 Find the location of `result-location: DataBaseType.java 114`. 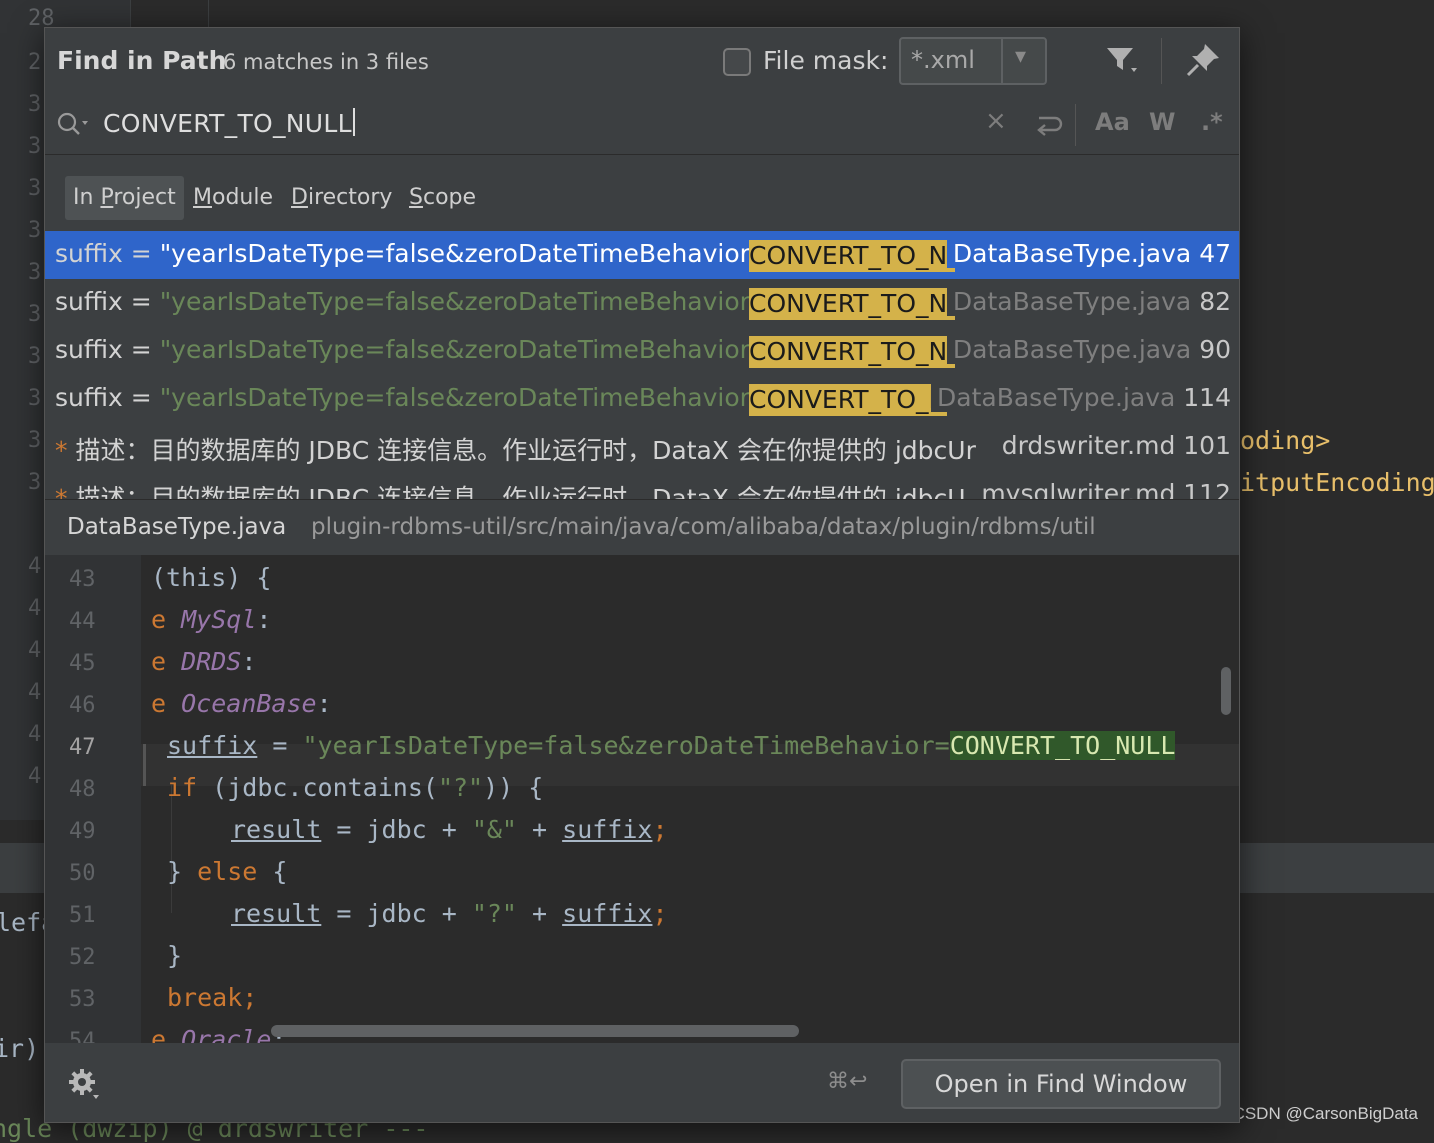

result-location: DataBaseType.java 114 is located at coordinates (1081, 397).